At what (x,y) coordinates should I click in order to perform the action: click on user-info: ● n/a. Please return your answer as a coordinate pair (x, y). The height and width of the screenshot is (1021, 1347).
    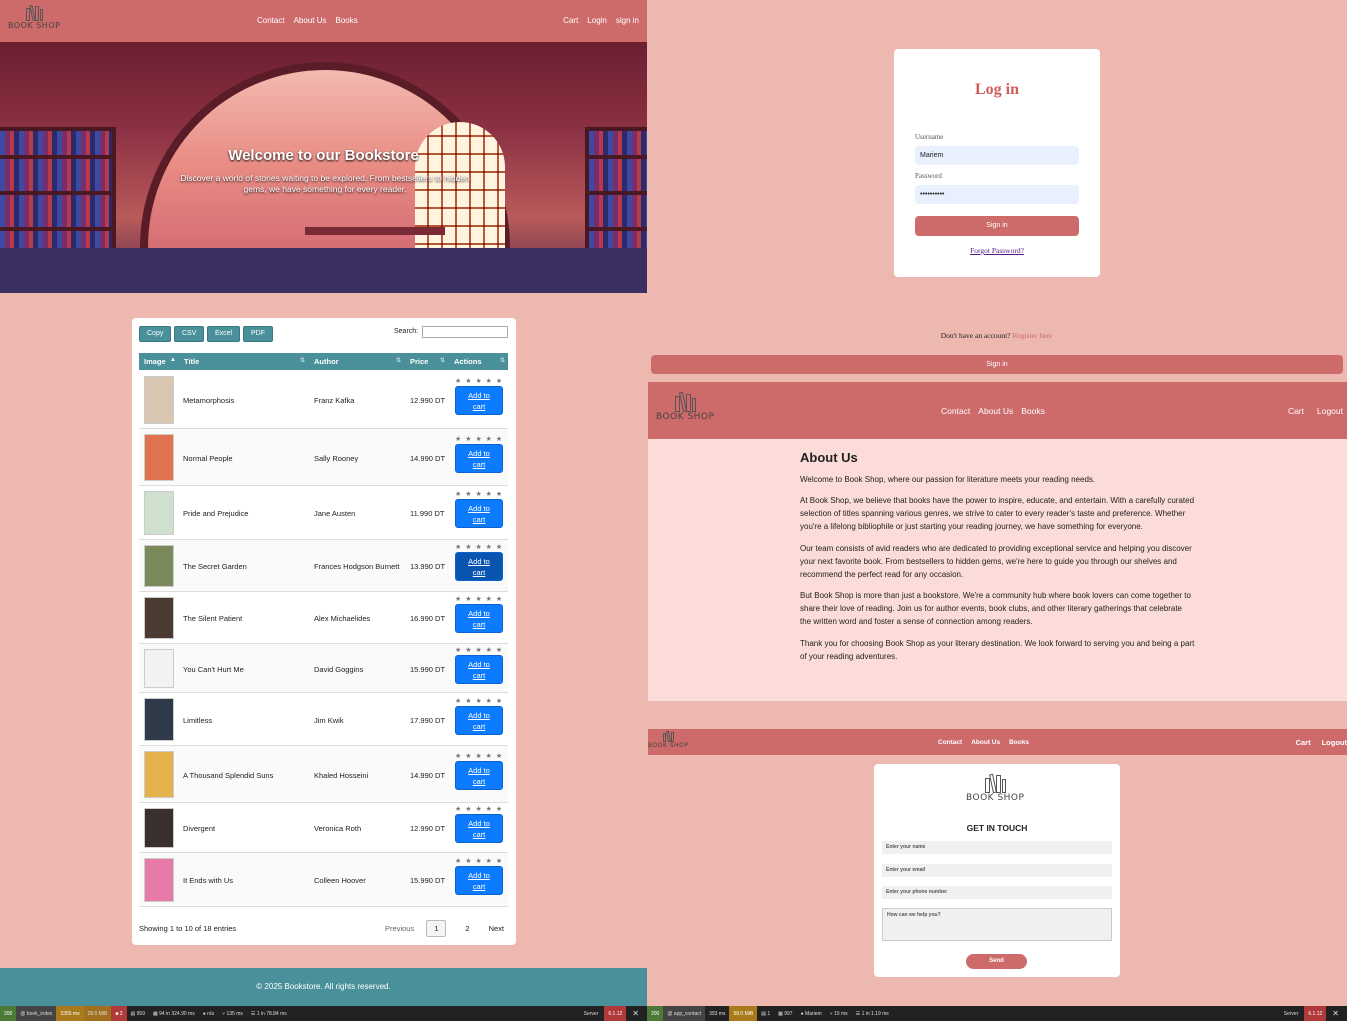
    Looking at the image, I should click on (208, 1013).